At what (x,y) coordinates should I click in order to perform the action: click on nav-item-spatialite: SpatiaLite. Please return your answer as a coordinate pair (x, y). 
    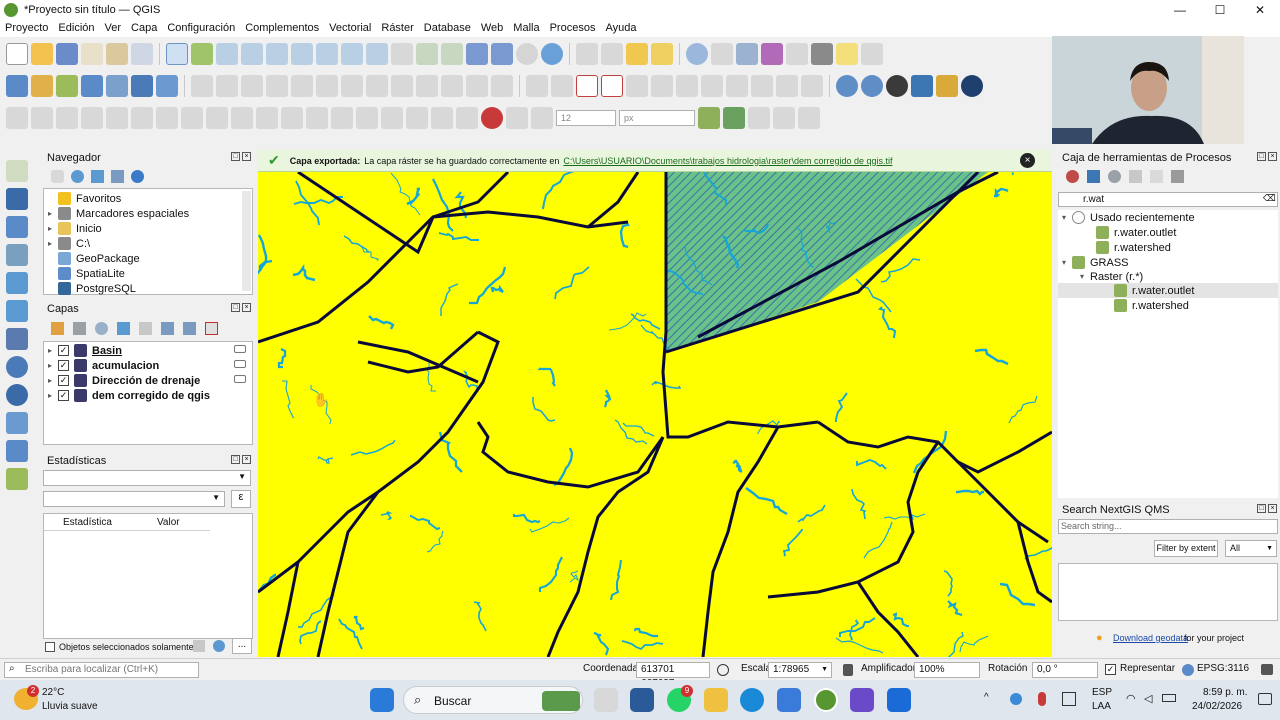
    Looking at the image, I should click on (86, 273).